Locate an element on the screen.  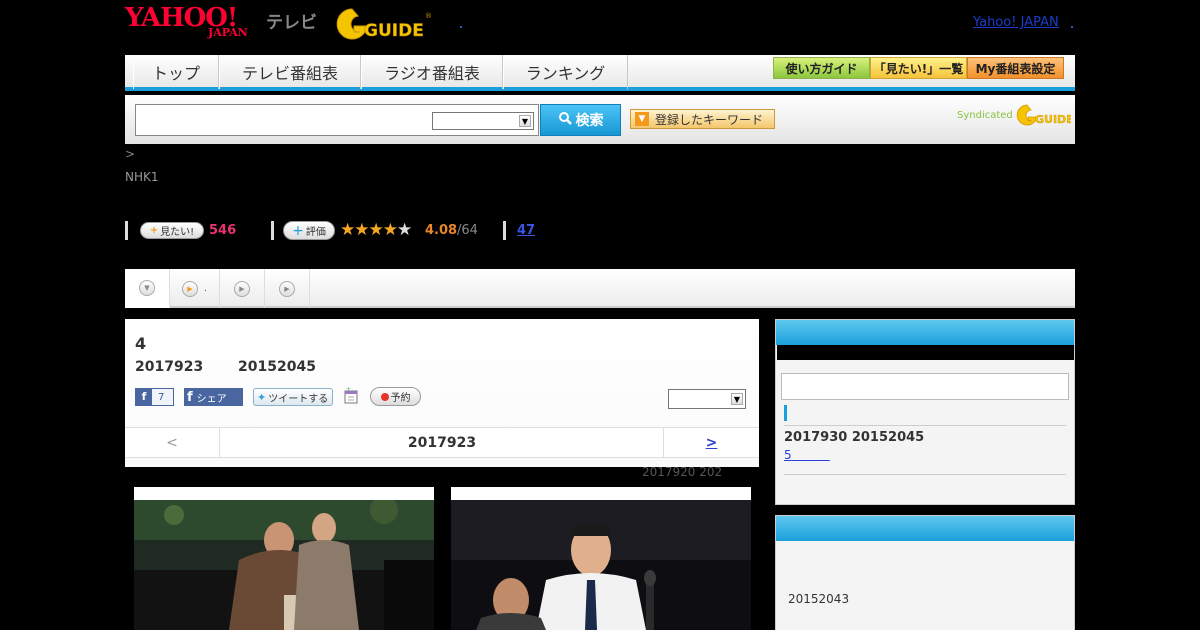
sidebar-box-subheader is located at coordinates (925, 352).